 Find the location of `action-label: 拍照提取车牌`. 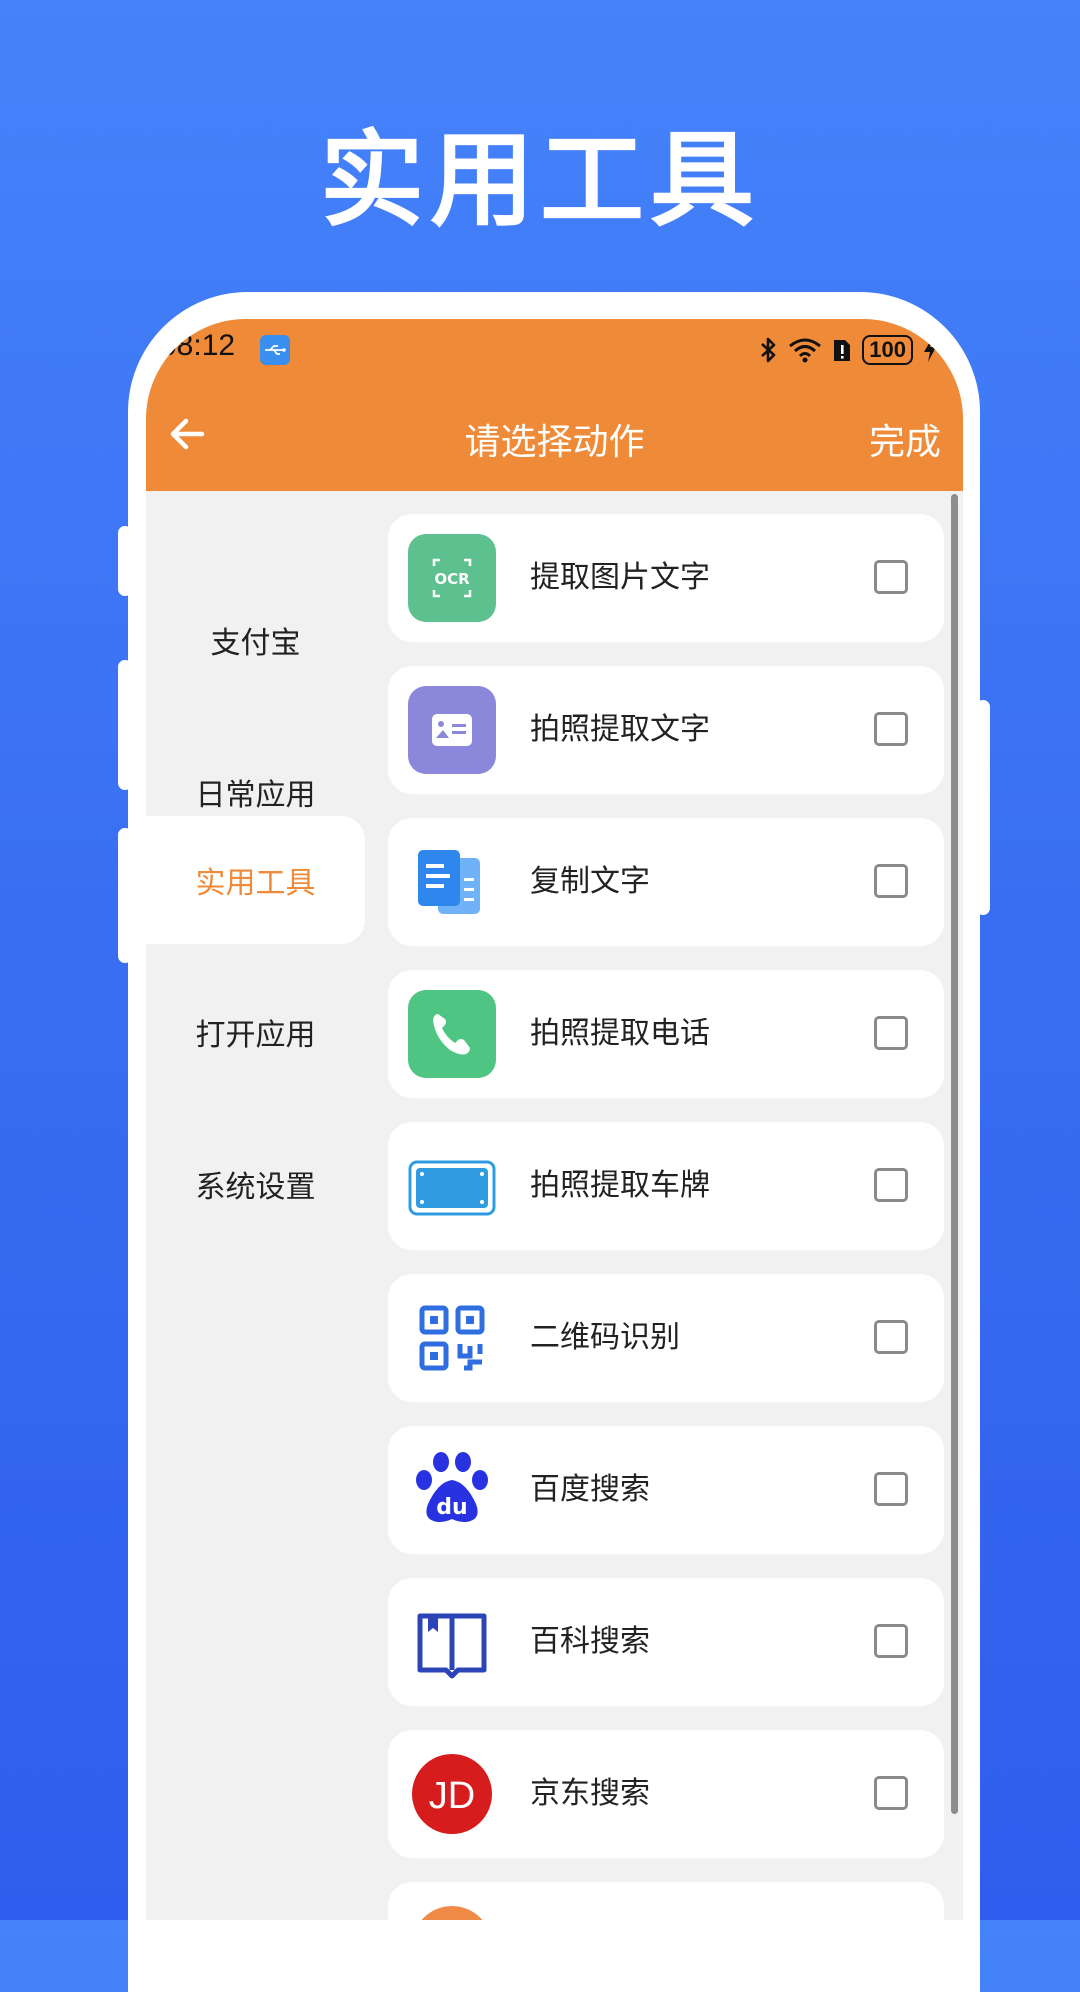

action-label: 拍照提取车牌 is located at coordinates (620, 1185).